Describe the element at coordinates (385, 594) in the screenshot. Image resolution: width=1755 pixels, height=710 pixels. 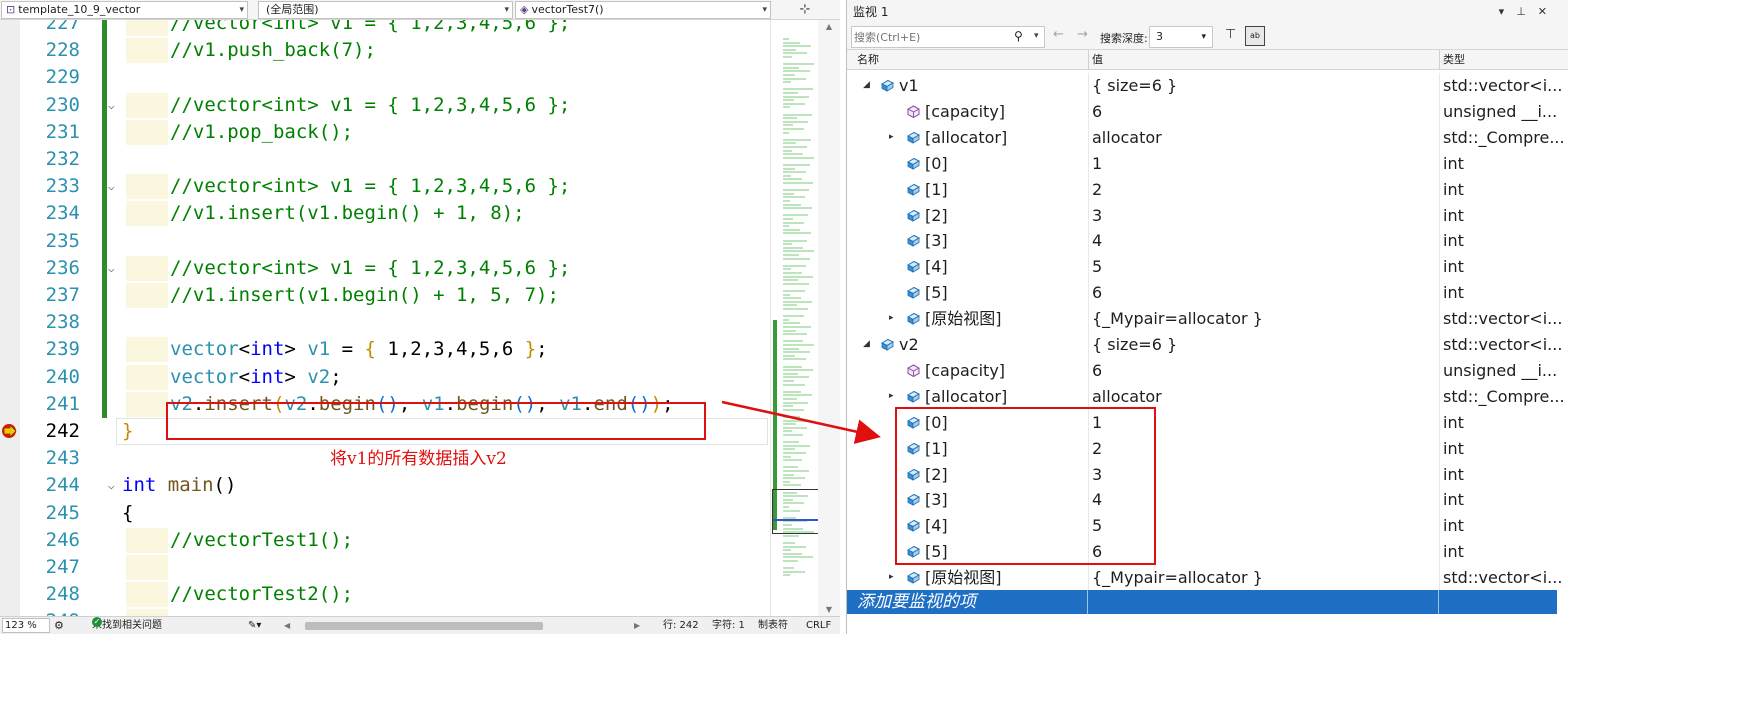
I see `code-line: 248 //vectorTest2();` at that location.